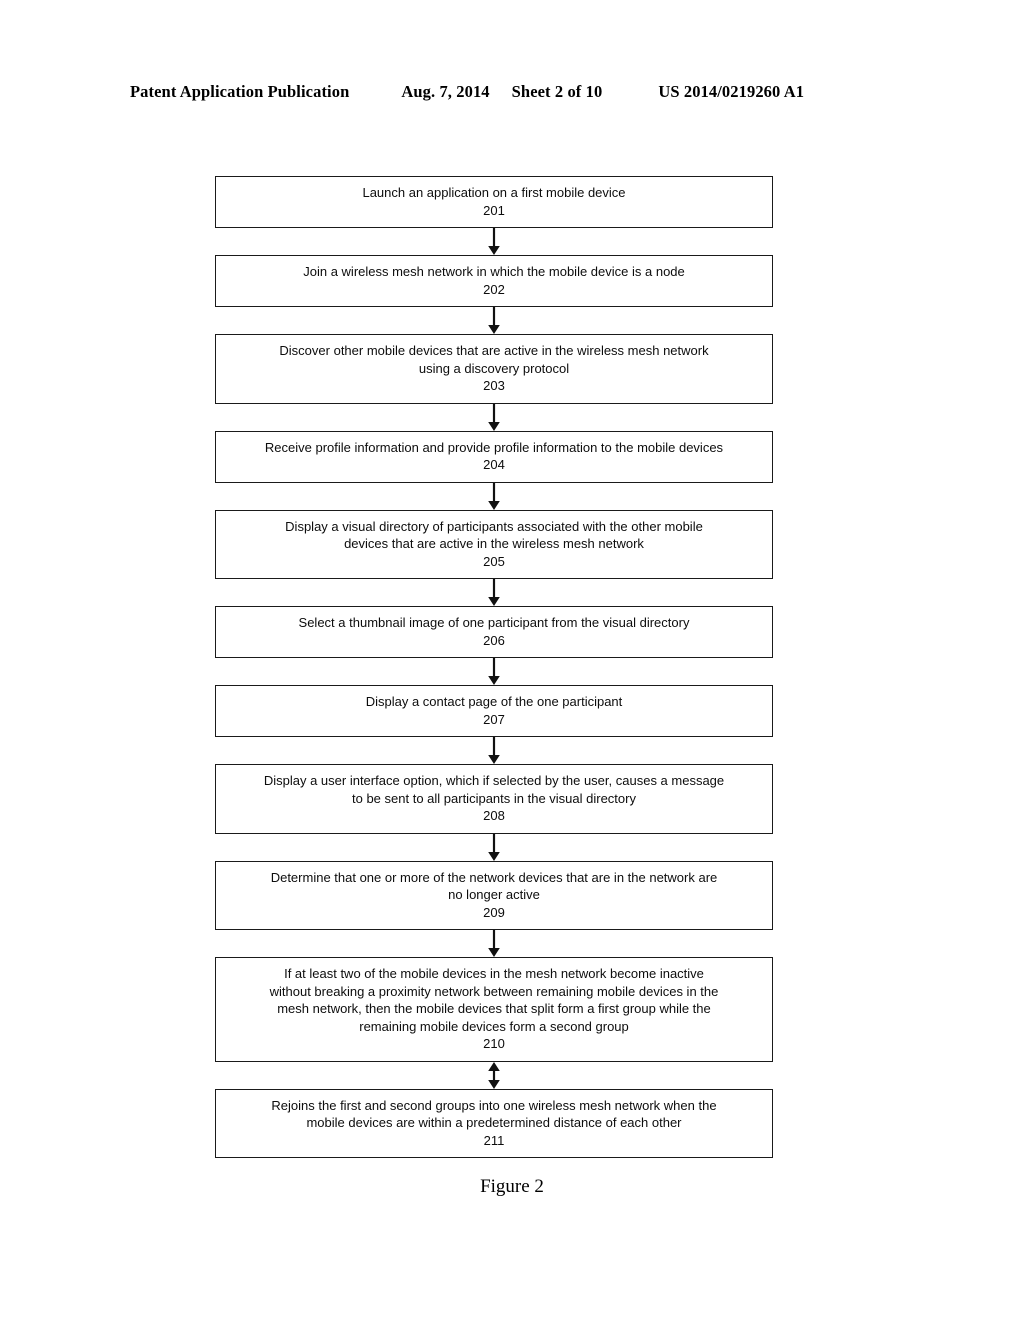 This screenshot has height=1320, width=1024. Describe the element at coordinates (731, 91) in the screenshot. I see `header-patent-number: US 2014/0219260 A1` at that location.